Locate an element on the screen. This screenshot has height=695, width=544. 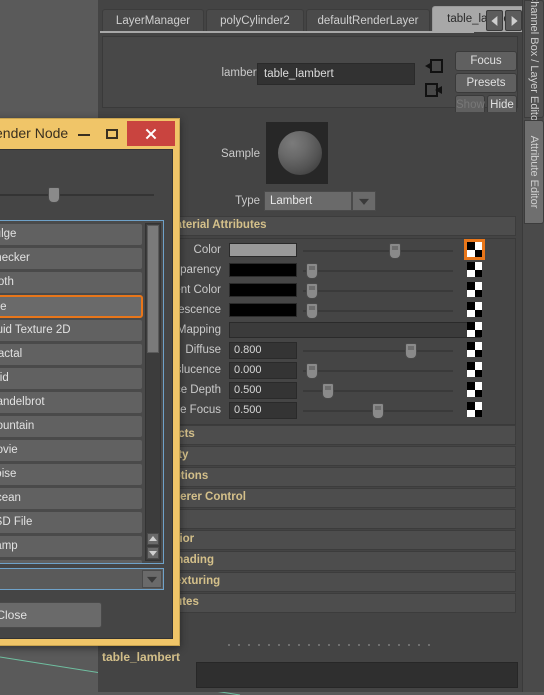
list-item-label: Cloth is located at coordinates (7, 282).